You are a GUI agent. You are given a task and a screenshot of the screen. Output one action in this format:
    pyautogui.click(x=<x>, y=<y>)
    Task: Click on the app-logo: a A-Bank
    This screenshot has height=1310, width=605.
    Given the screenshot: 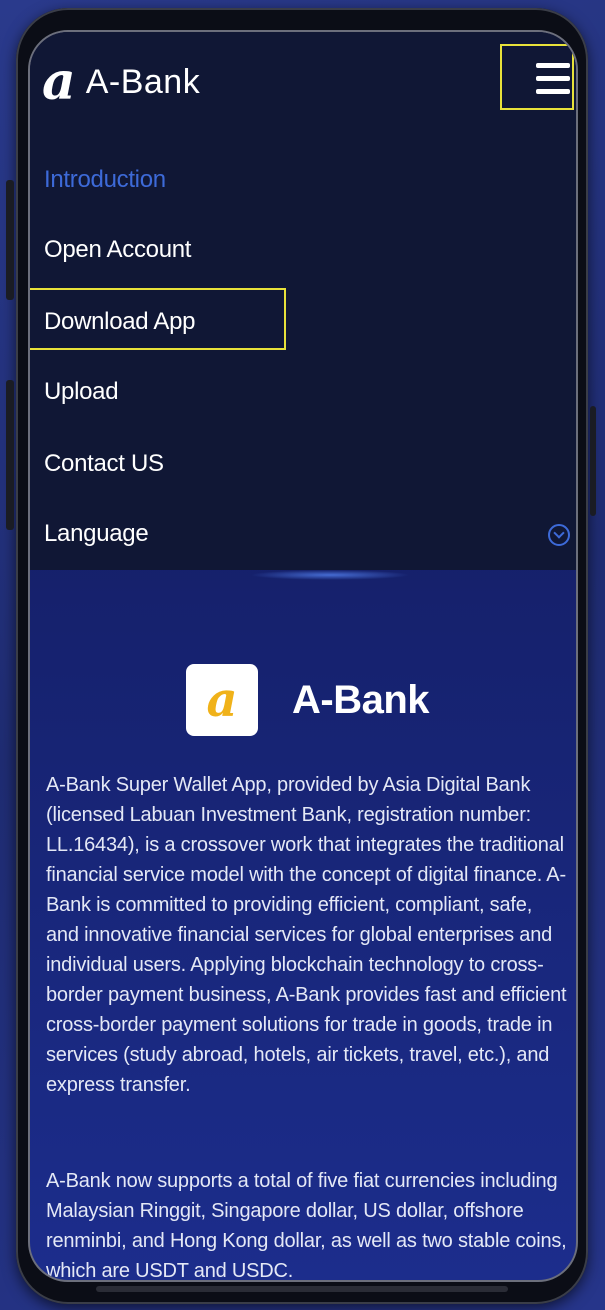 What is the action you would take?
    pyautogui.click(x=121, y=82)
    